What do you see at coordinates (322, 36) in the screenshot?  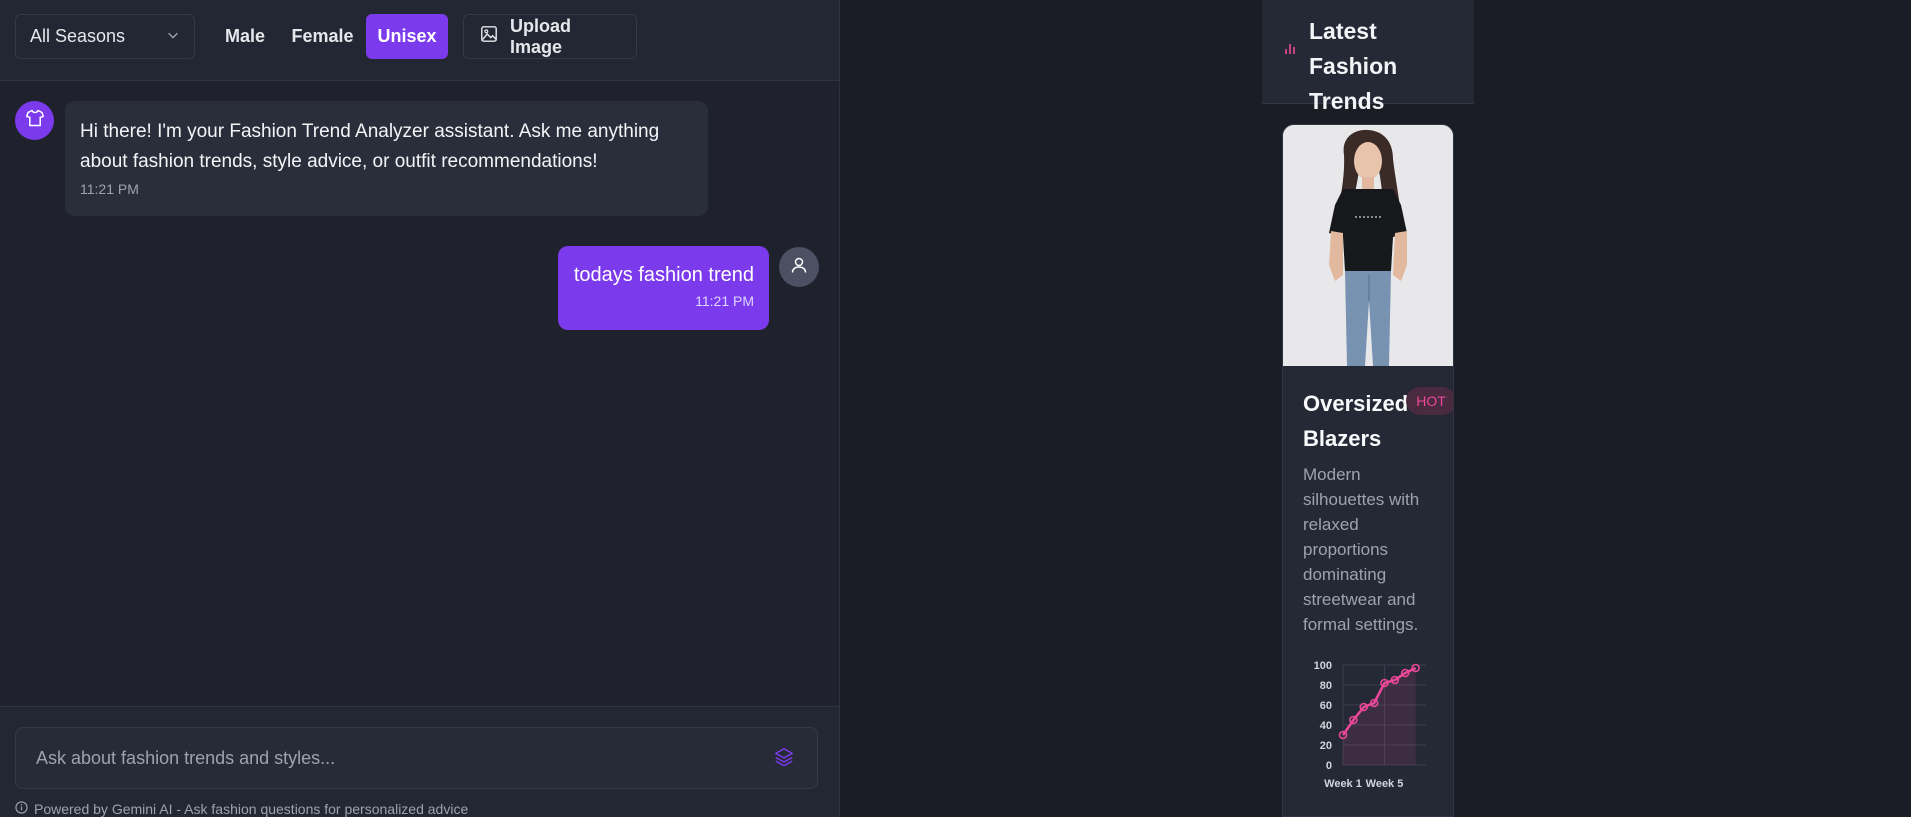 I see `gender-button-female: Female` at bounding box center [322, 36].